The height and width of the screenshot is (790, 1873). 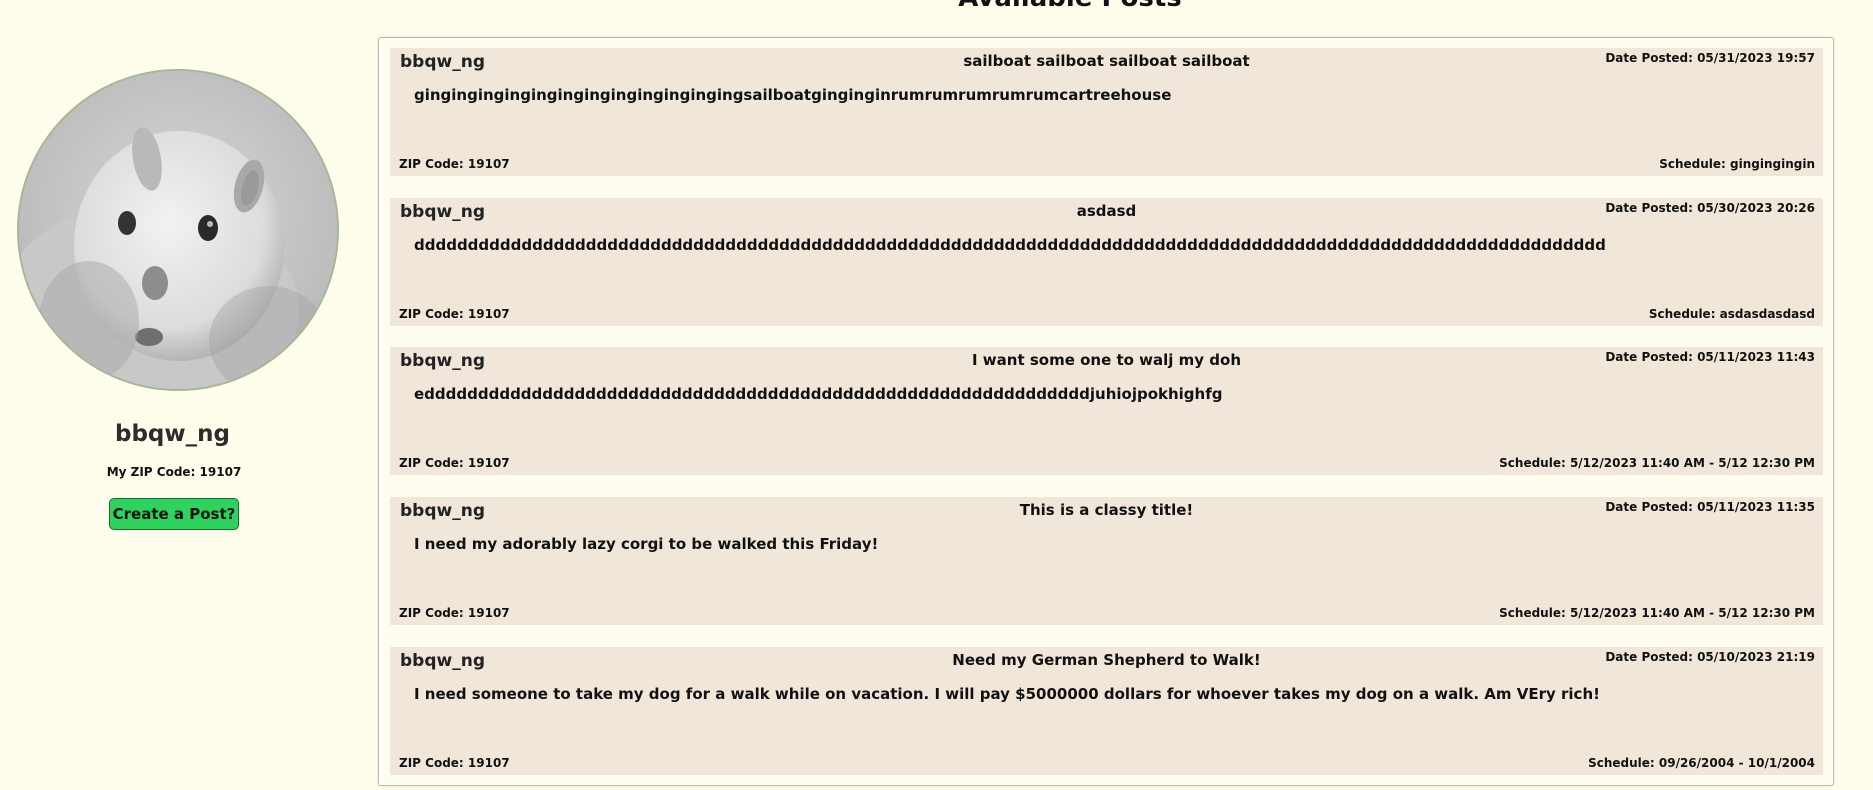 I want to click on post-date: Date Posted: 05/31/2023 19:57, so click(x=1710, y=58).